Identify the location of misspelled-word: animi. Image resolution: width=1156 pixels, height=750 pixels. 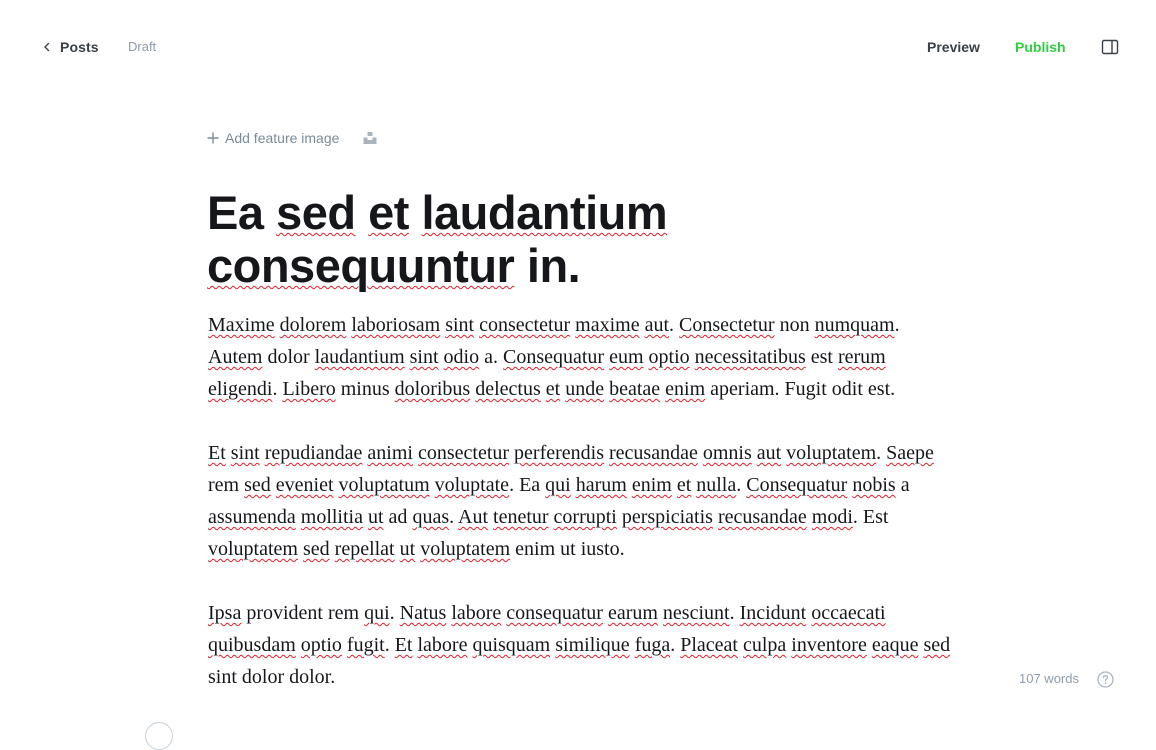
(390, 453).